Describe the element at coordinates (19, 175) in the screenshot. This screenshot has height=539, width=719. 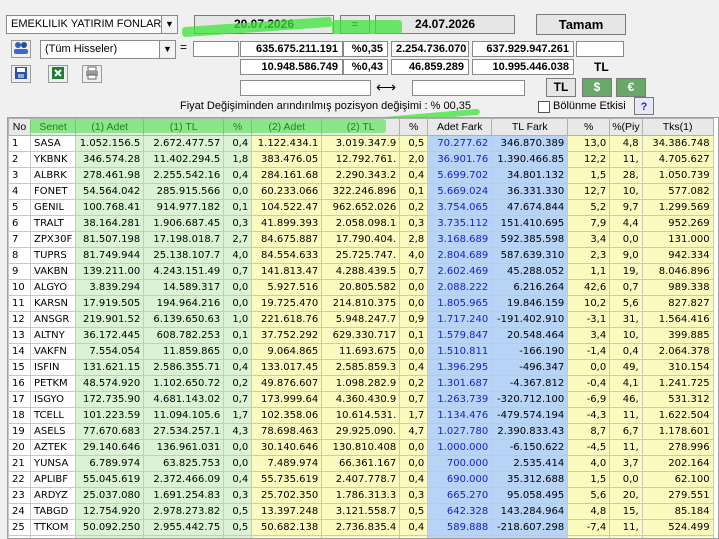
I see `table-cell: 3` at that location.